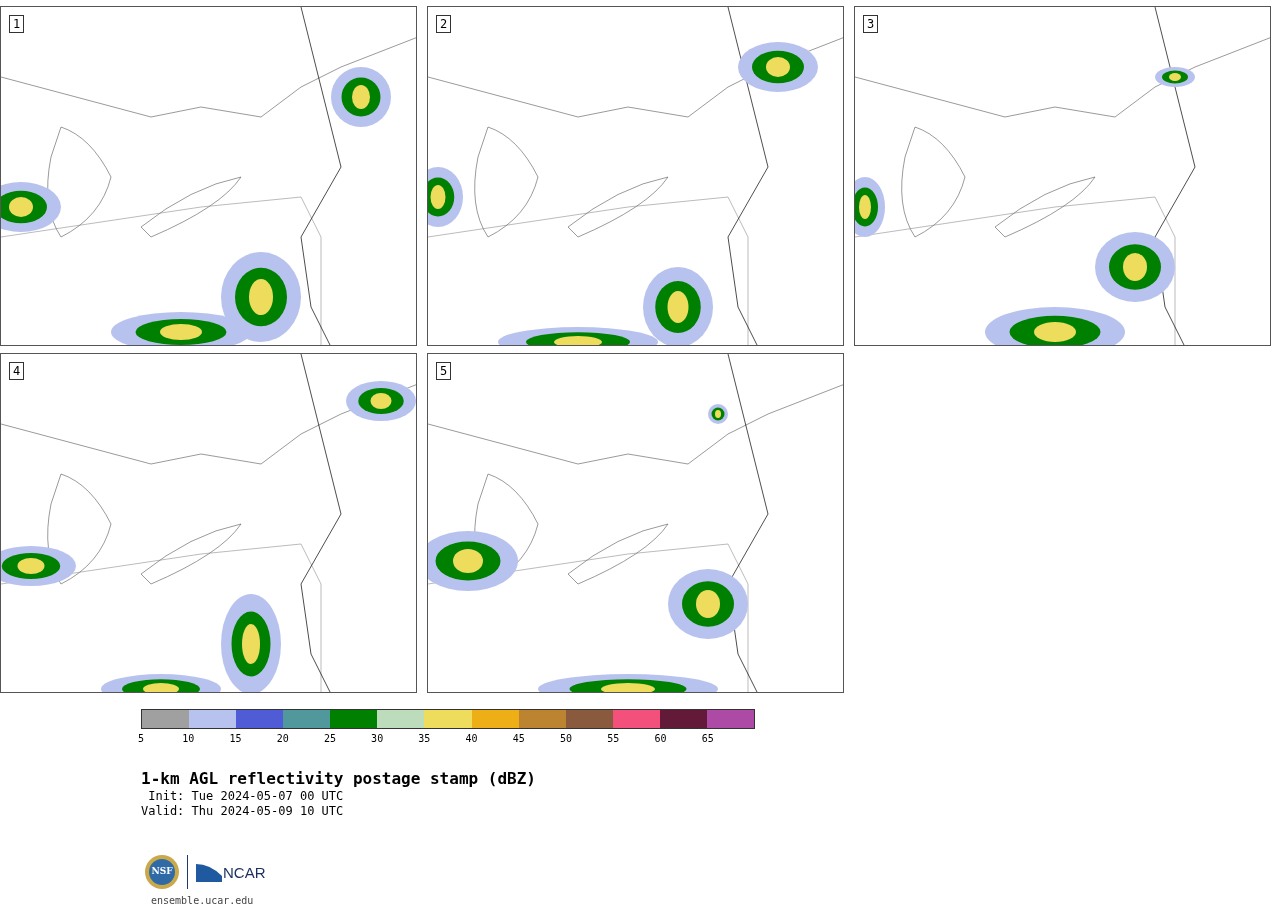 The height and width of the screenshot is (910, 1280). I want to click on nsf-seal-logo: NSF, so click(162, 872).